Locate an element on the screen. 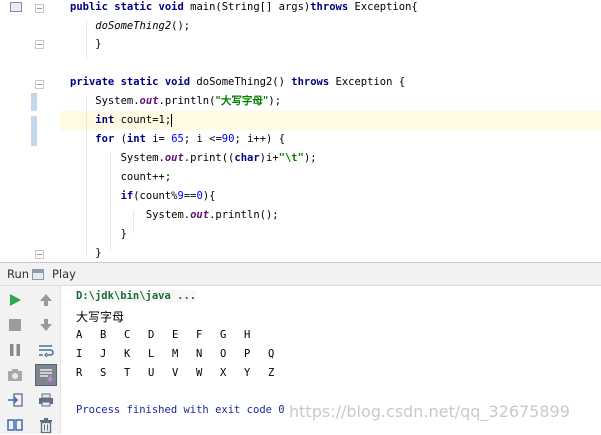 The height and width of the screenshot is (435, 601). console-letter: V is located at coordinates (175, 373).